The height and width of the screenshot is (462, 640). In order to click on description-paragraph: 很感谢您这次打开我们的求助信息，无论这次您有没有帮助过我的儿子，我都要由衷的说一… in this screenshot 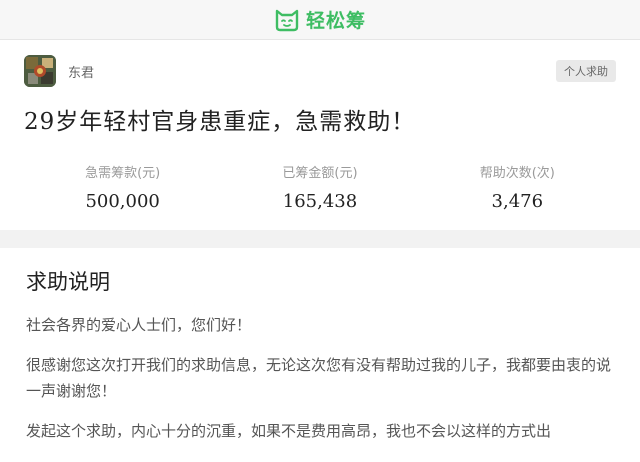, I will do `click(319, 378)`.